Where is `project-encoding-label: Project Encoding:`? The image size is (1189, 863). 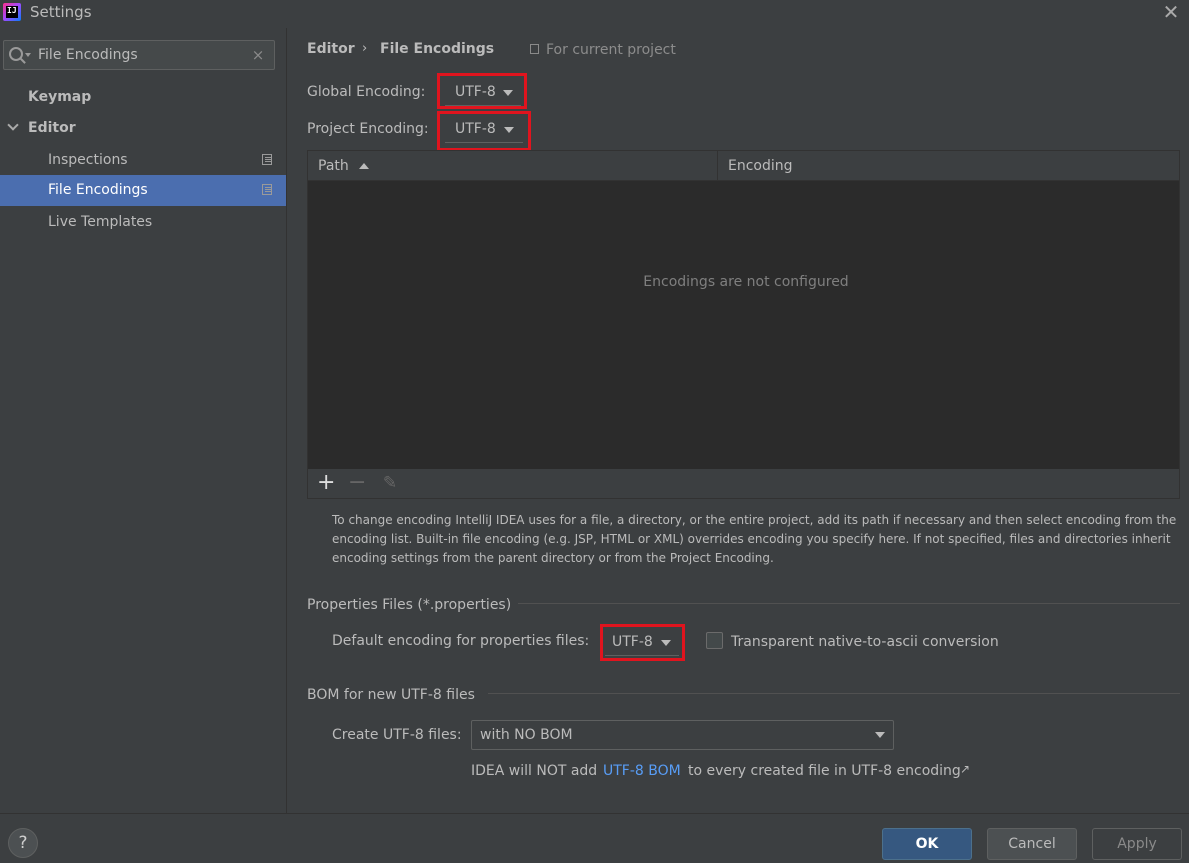 project-encoding-label: Project Encoding: is located at coordinates (368, 129).